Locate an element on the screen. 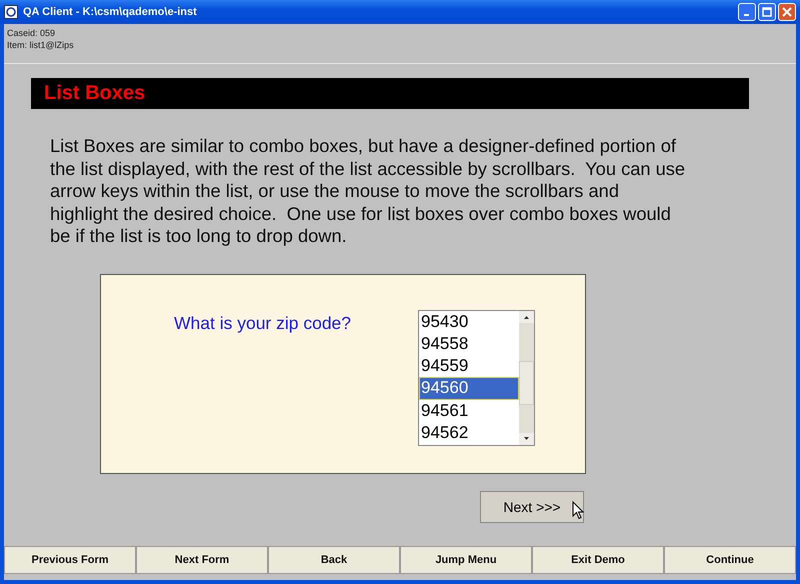 This screenshot has width=800, height=584. scroll-up-icon is located at coordinates (526, 316).